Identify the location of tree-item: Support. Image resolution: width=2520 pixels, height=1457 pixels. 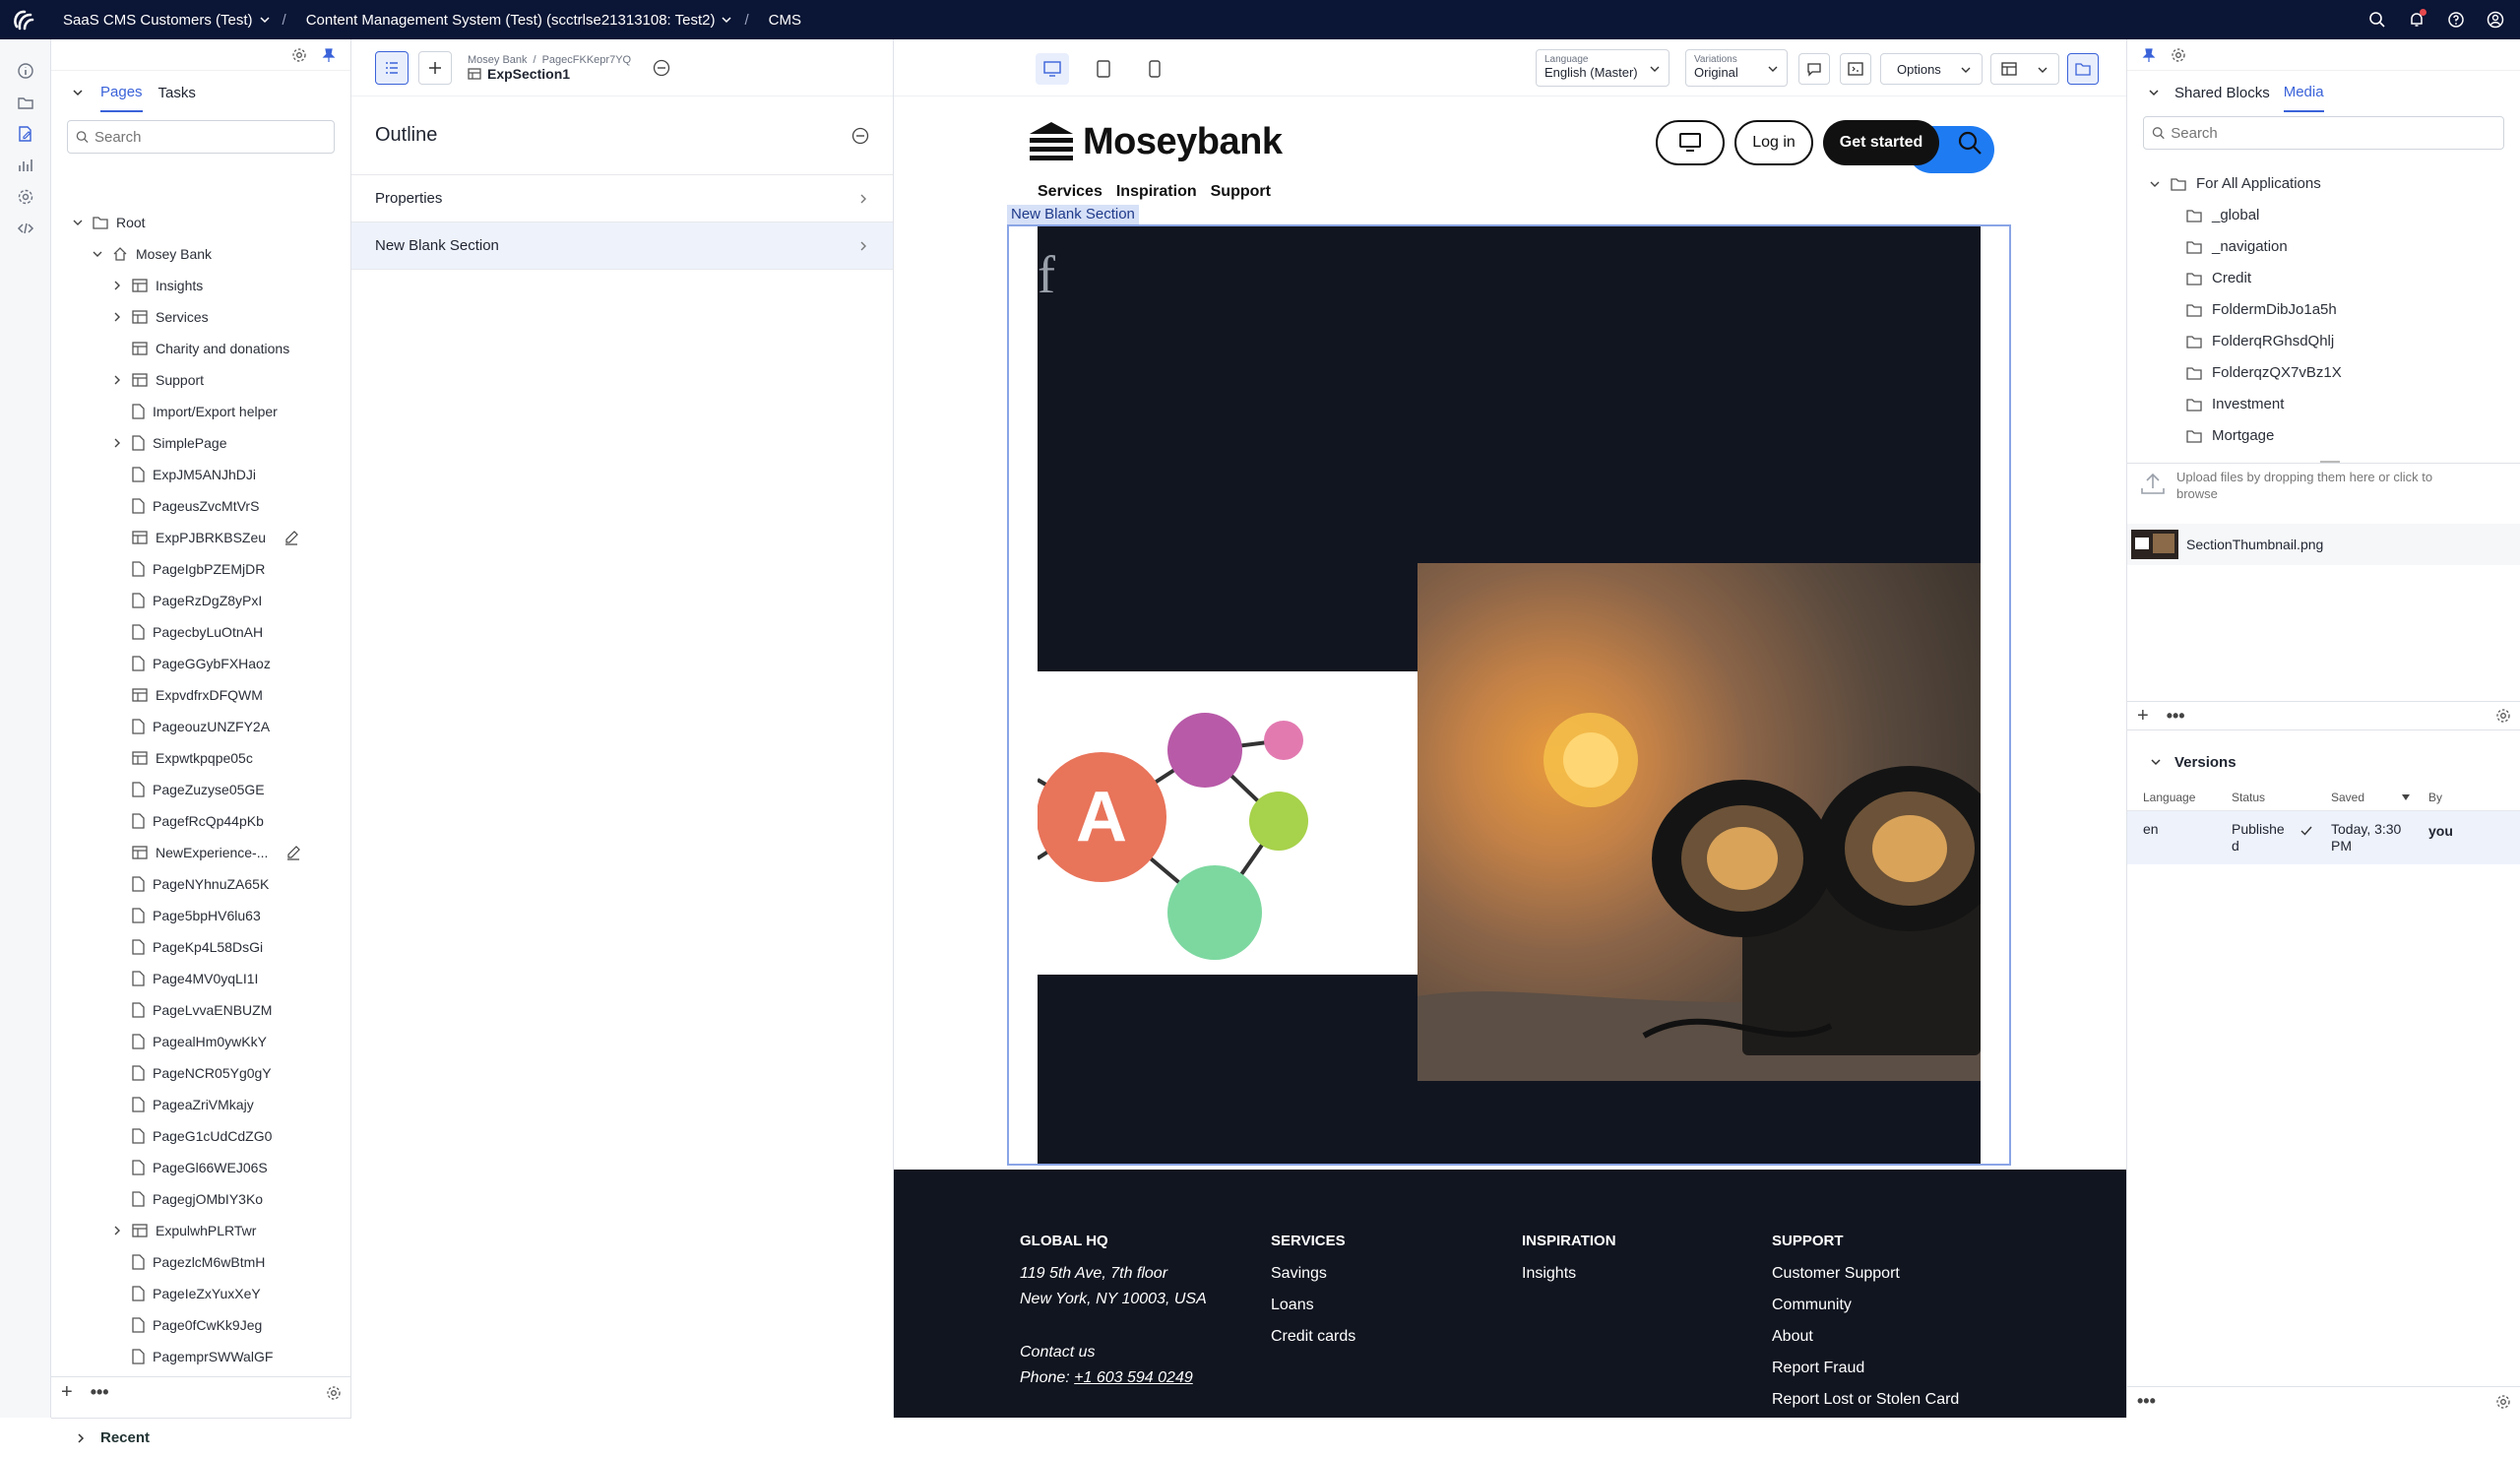
(157, 380).